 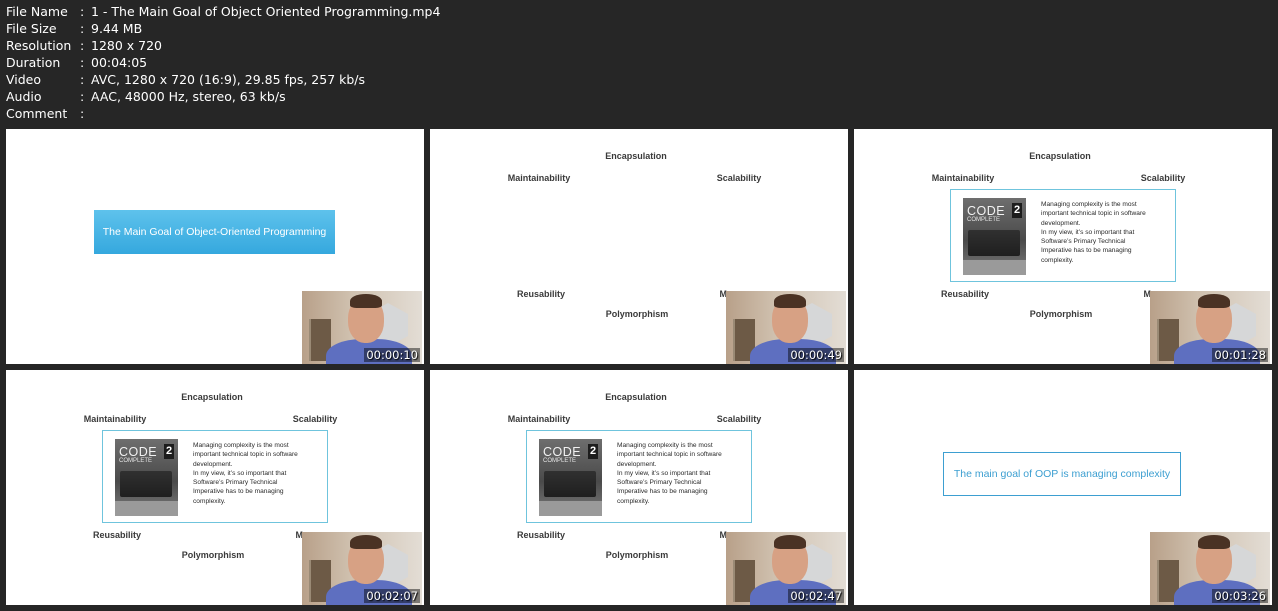 What do you see at coordinates (816, 355) in the screenshot?
I see `timestamp-label: 00:00:49` at bounding box center [816, 355].